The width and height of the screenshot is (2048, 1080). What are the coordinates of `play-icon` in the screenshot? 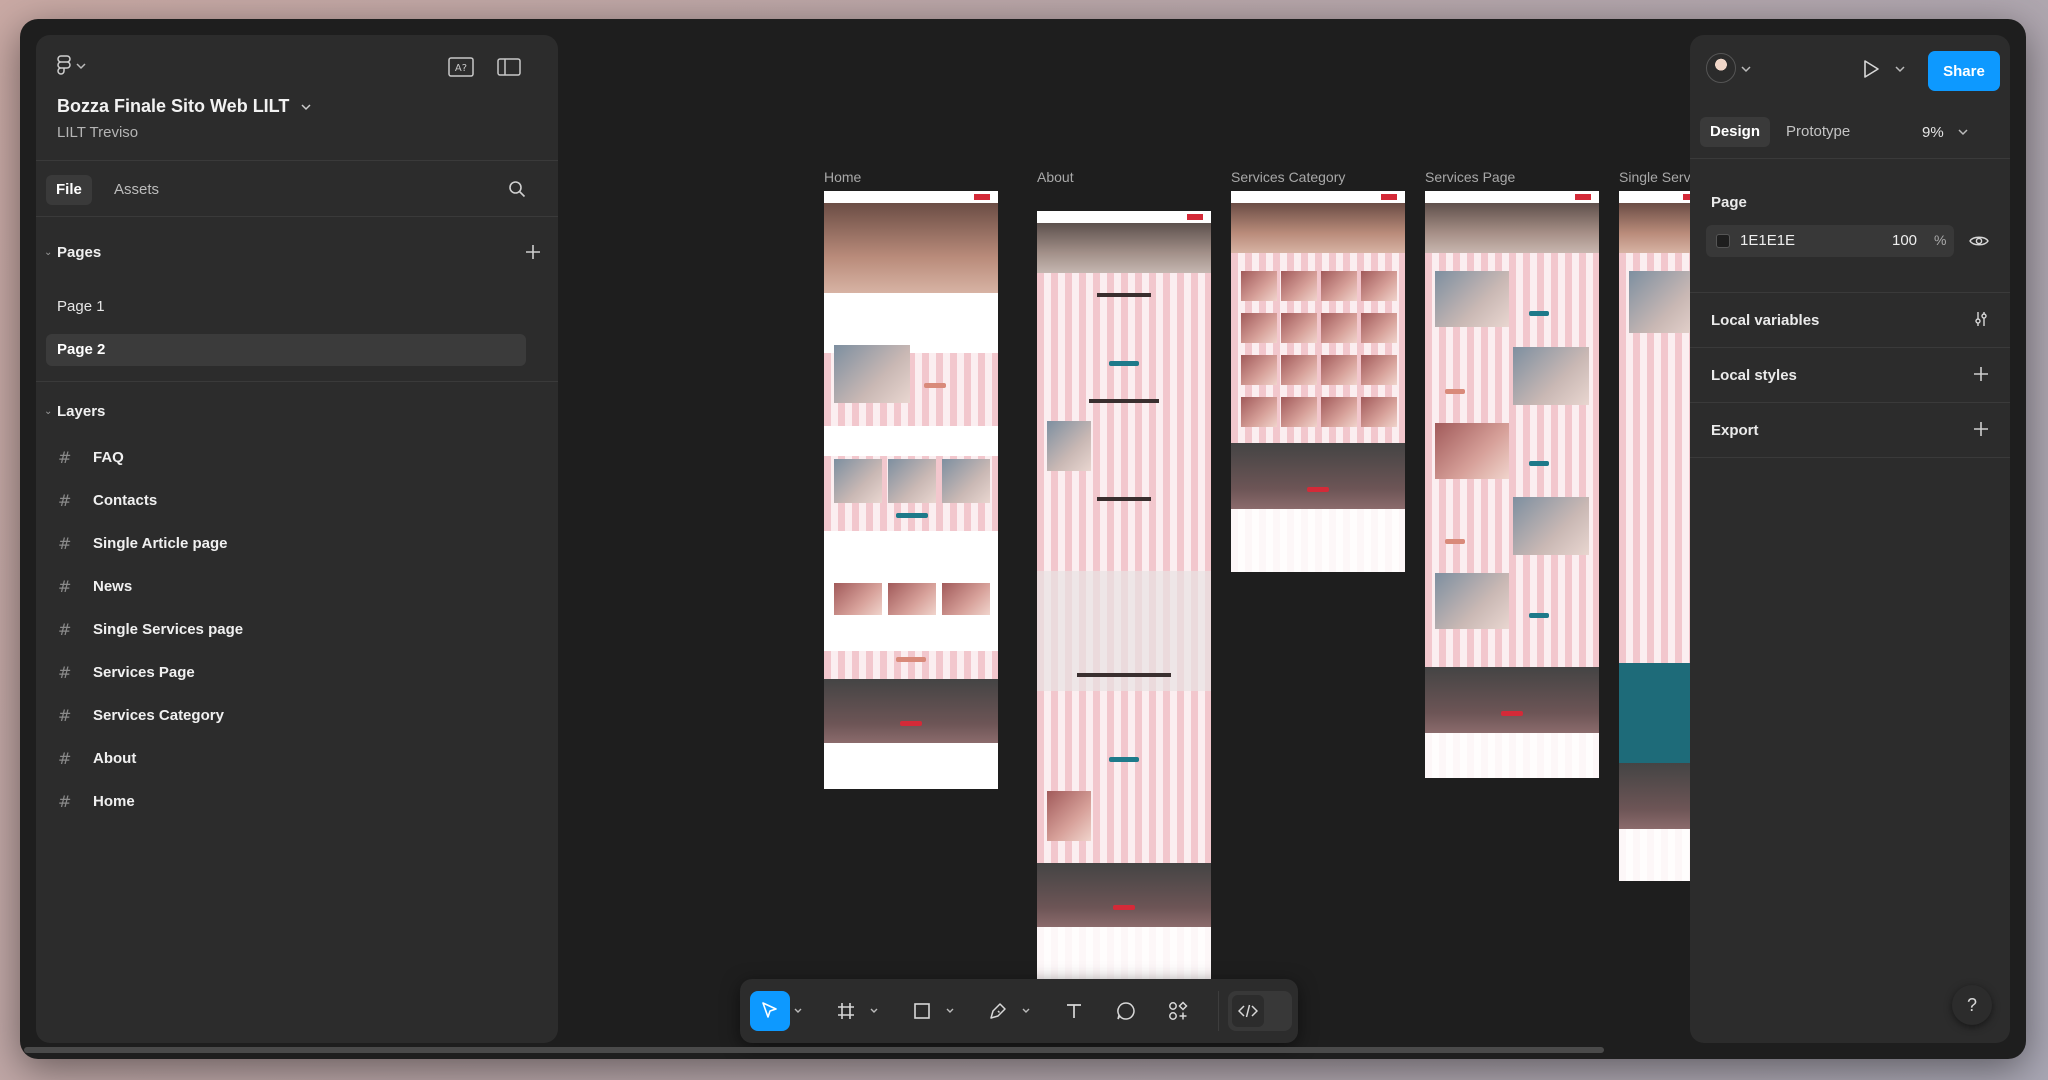 It's located at (1871, 69).